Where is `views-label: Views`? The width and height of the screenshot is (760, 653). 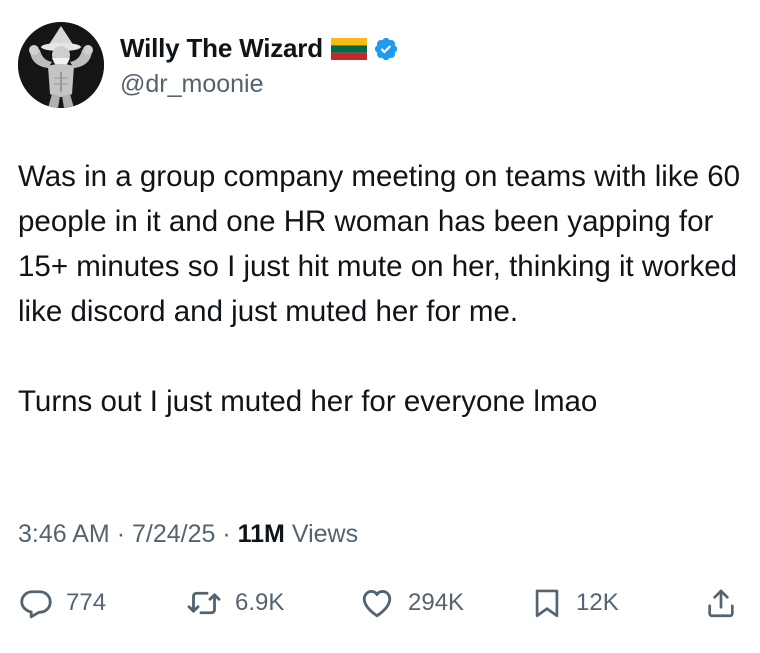
views-label: Views is located at coordinates (325, 534).